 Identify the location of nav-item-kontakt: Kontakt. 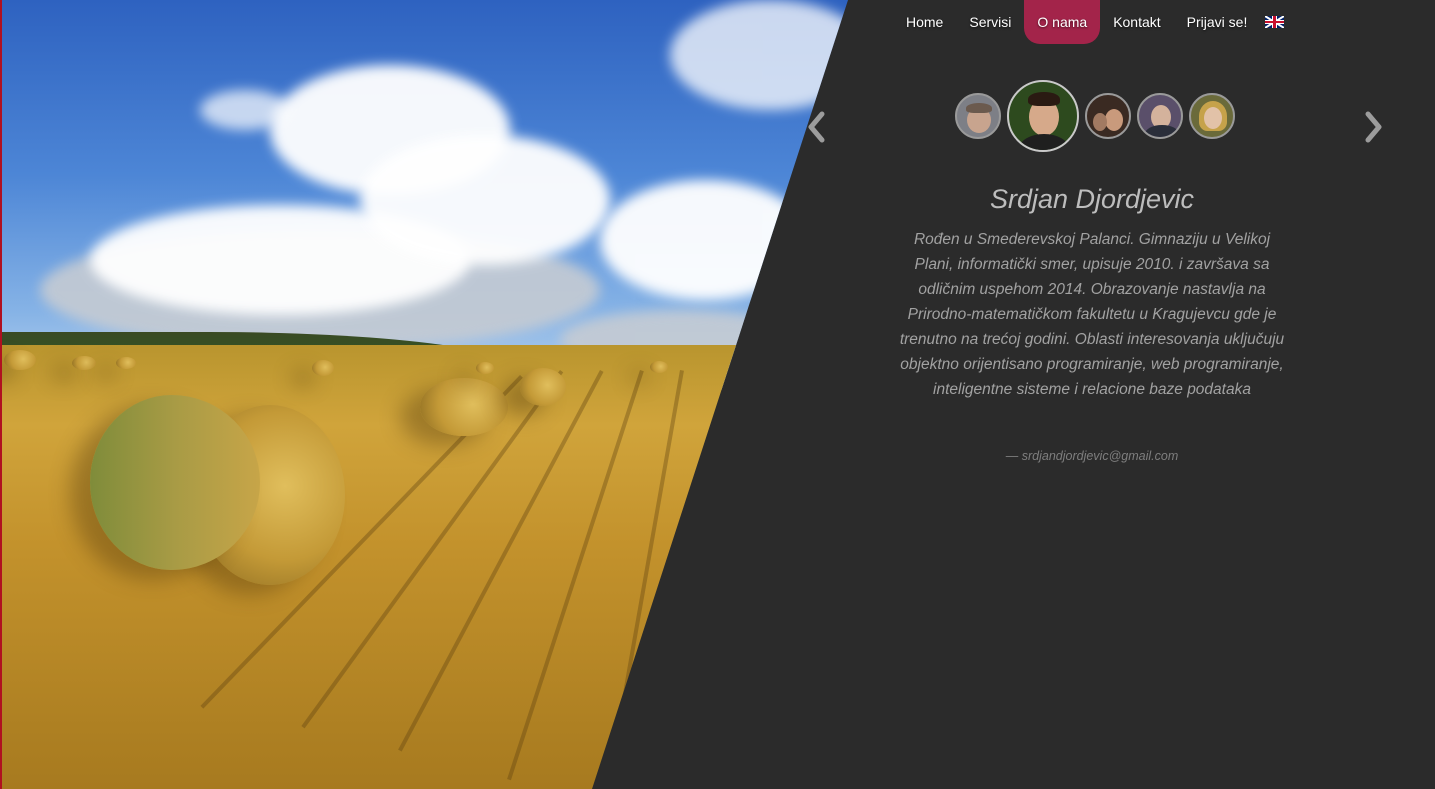
(1136, 22).